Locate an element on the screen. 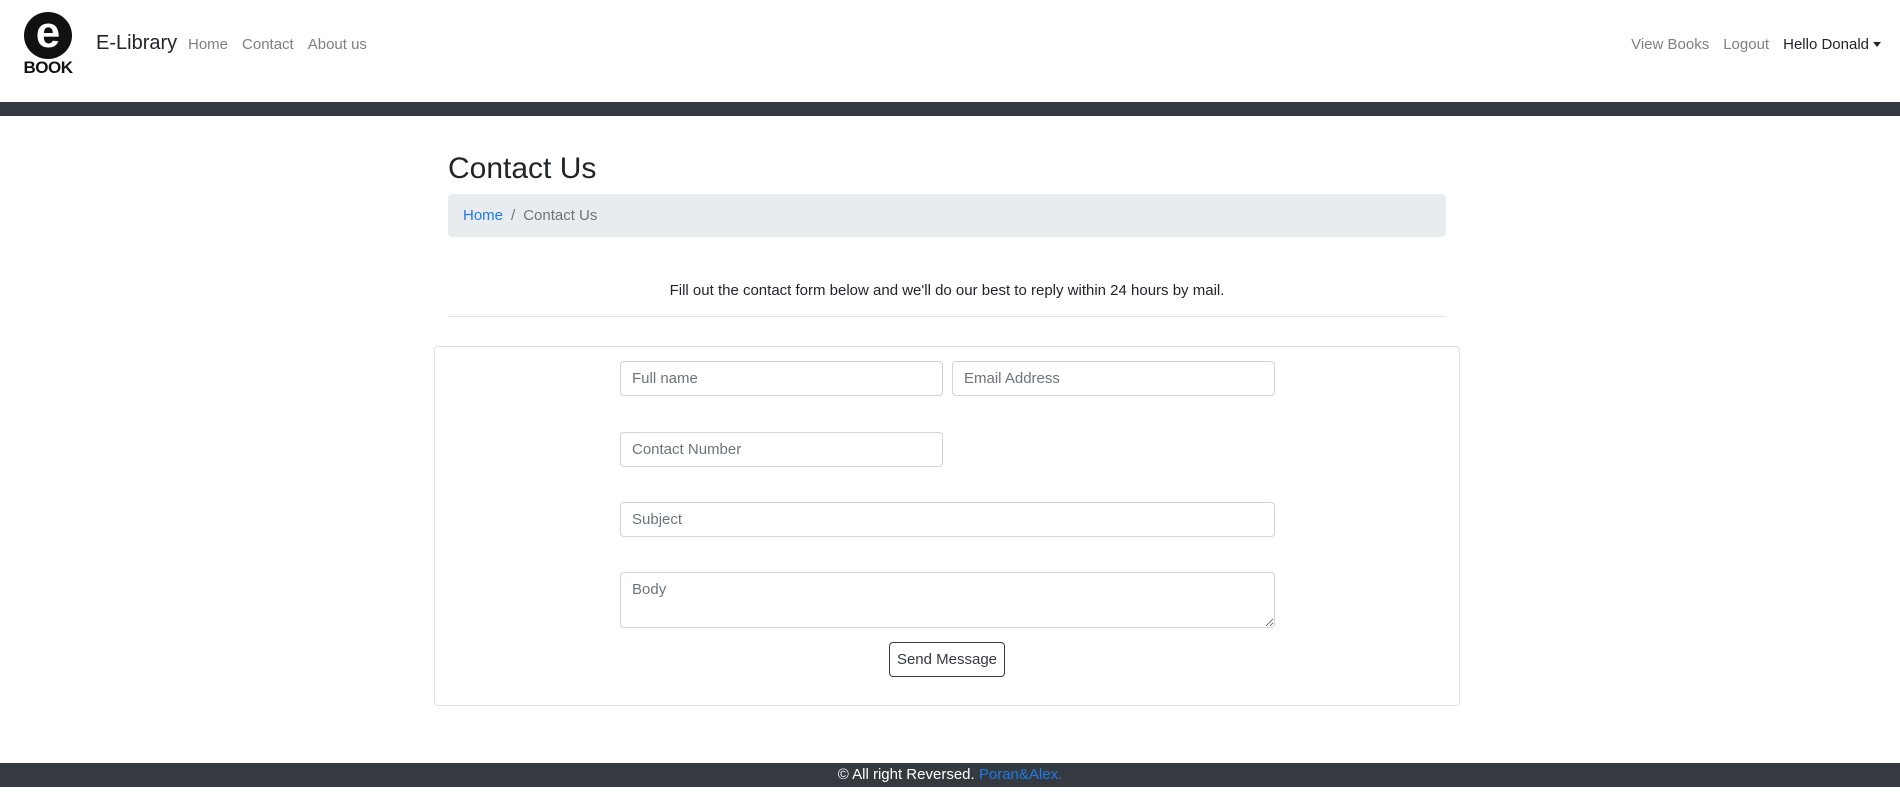  footer-text: © All right Reversed. is located at coordinates (906, 774).